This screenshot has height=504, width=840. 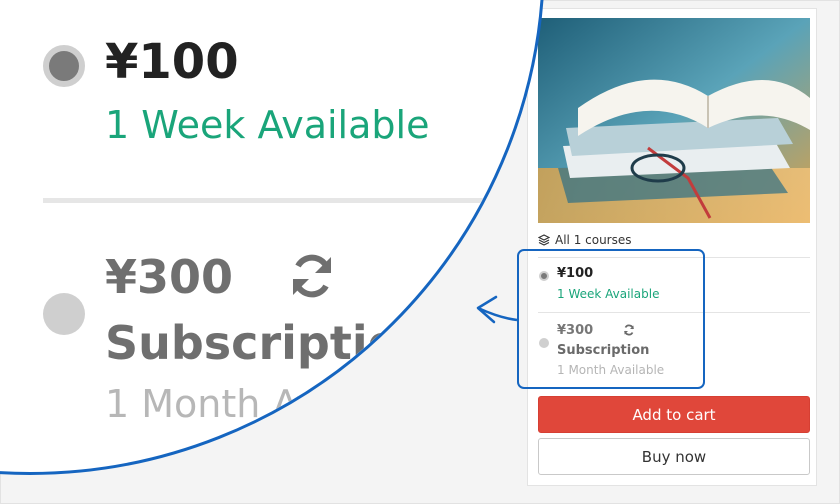 What do you see at coordinates (312, 276) in the screenshot?
I see `zoom-sync-icon` at bounding box center [312, 276].